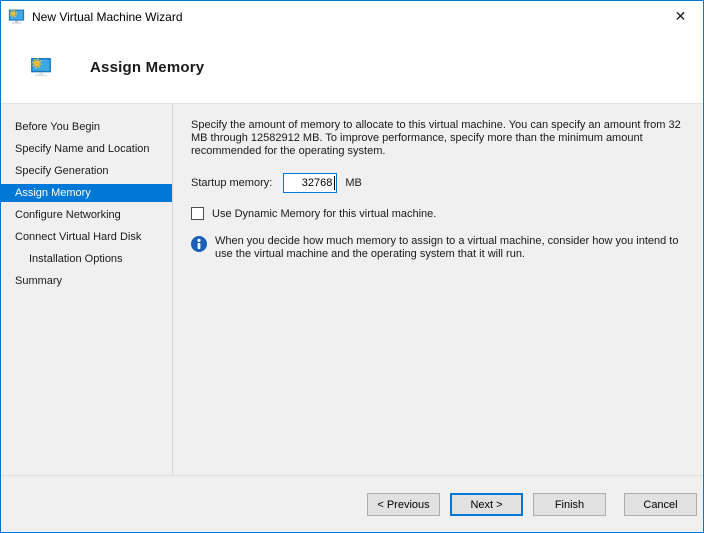  I want to click on next-button: Next >, so click(486, 504).